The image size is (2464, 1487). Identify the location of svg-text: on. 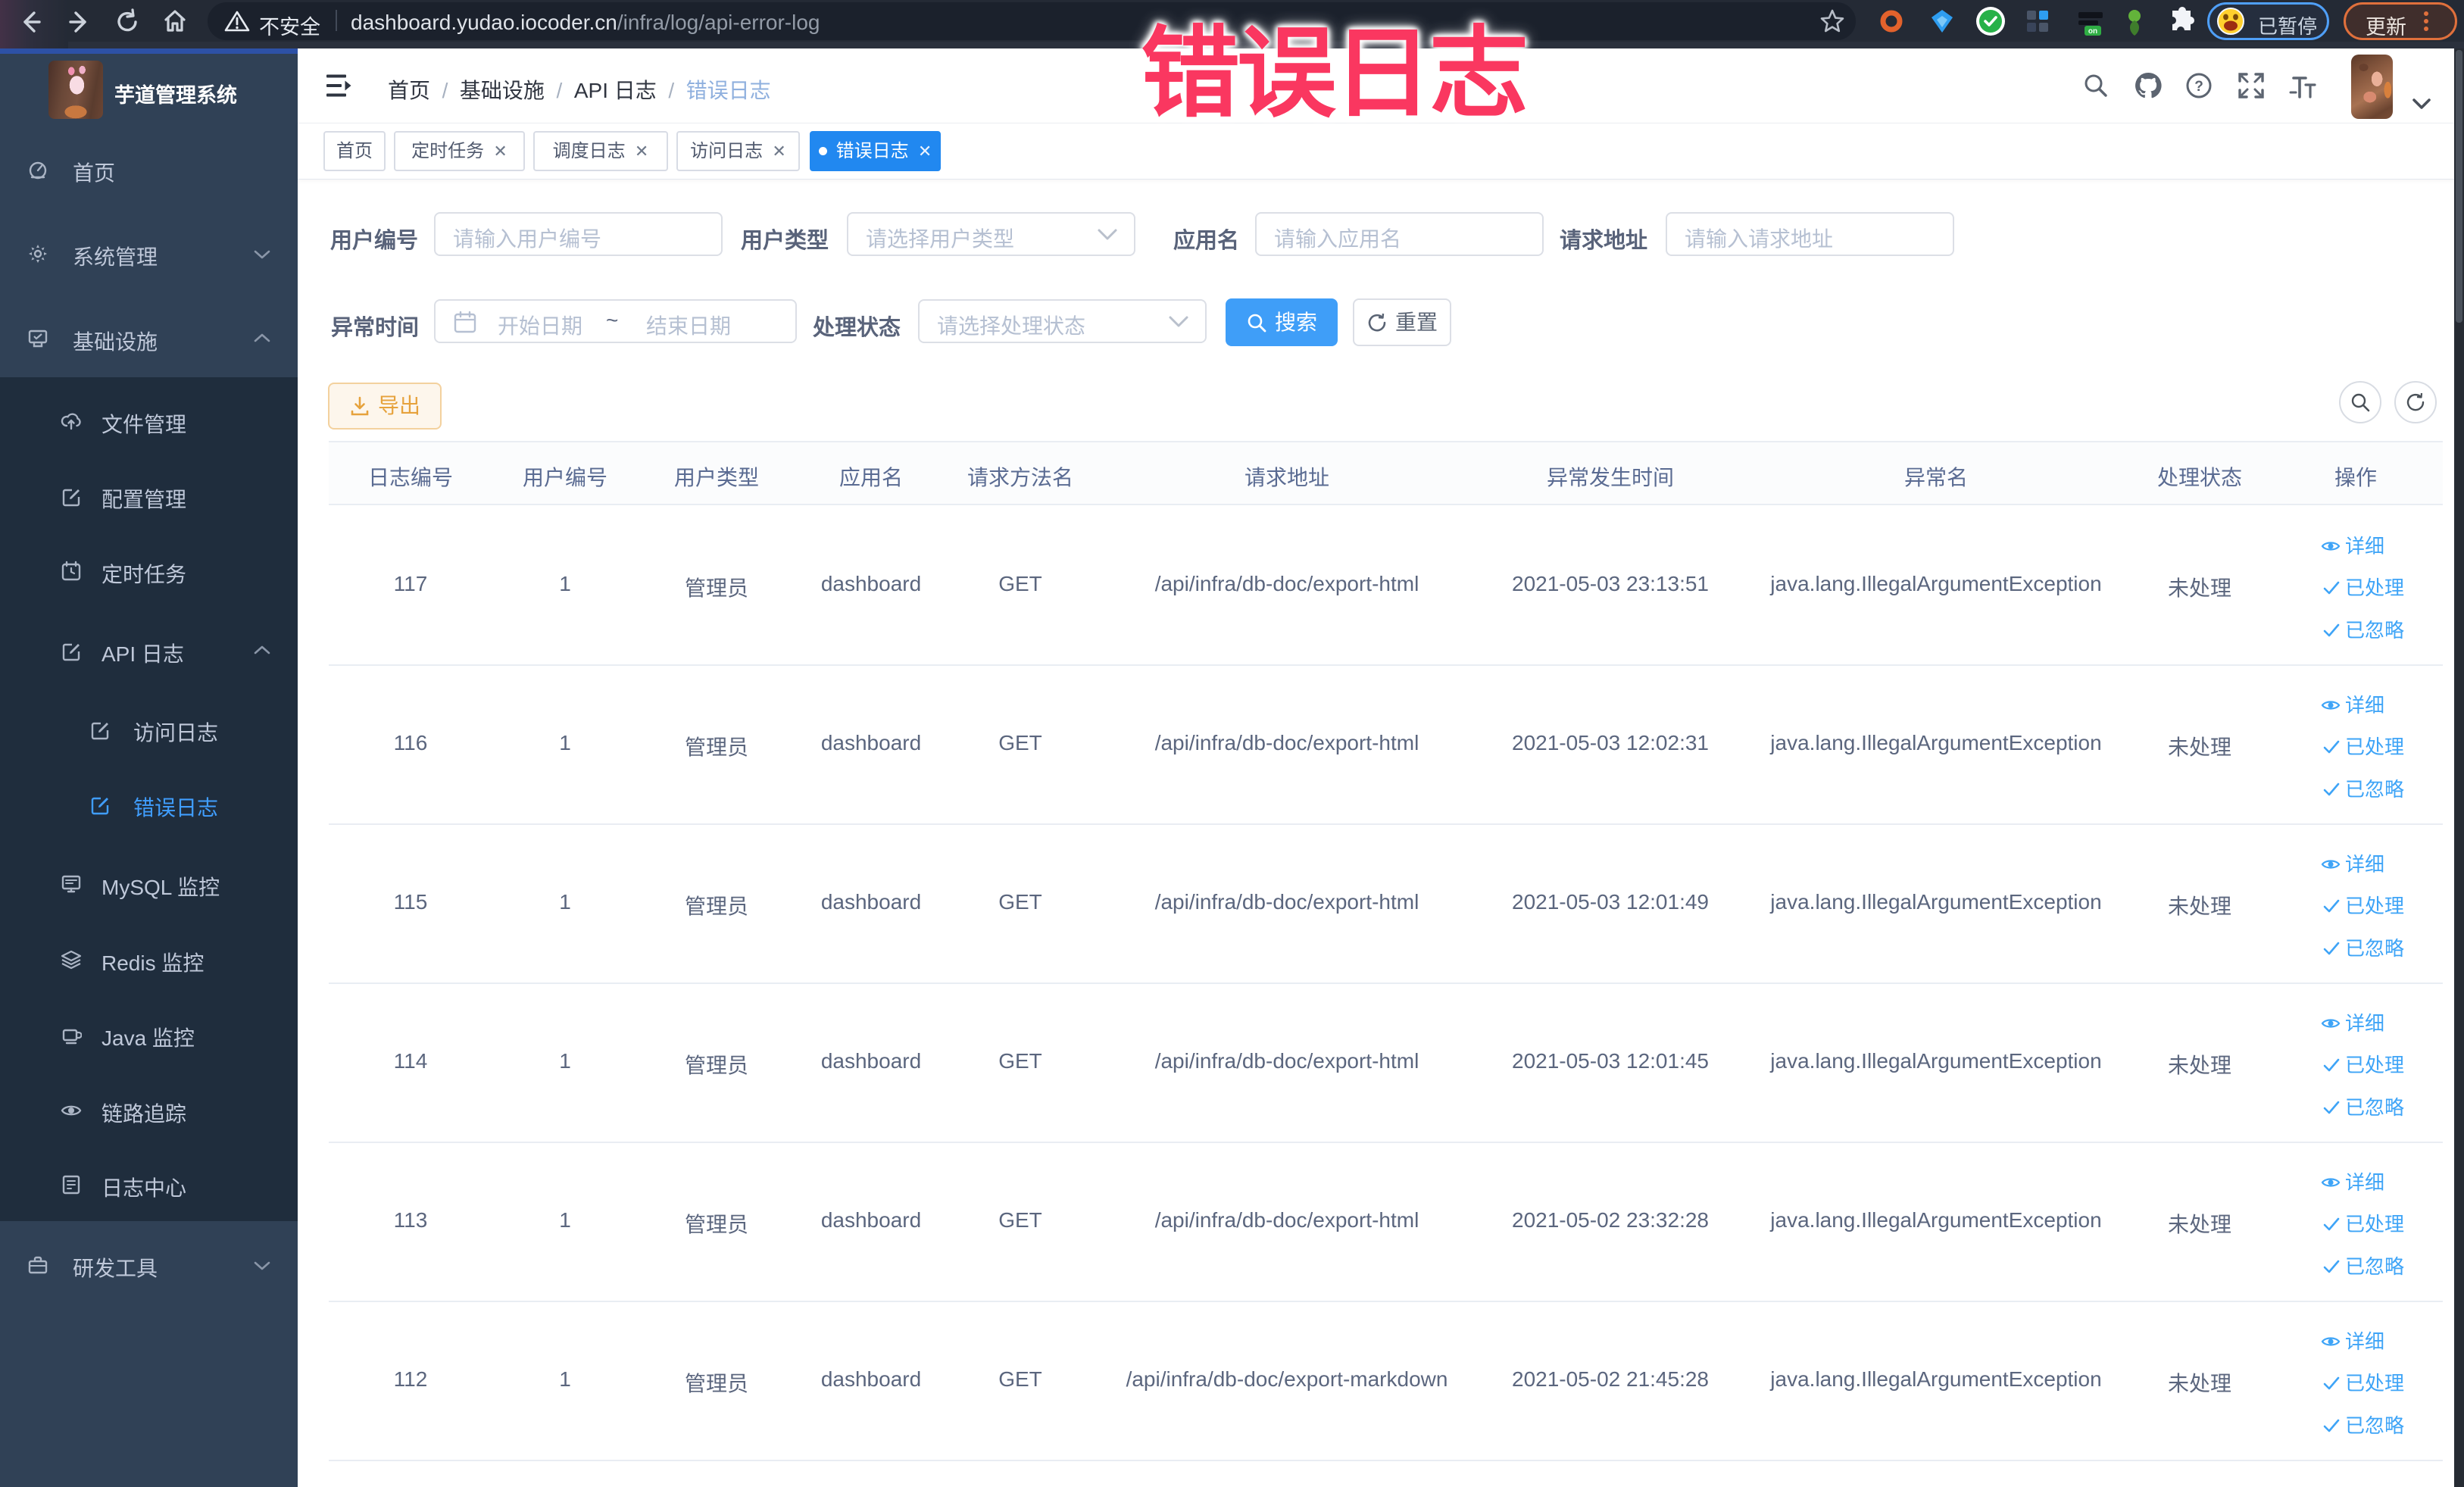
(2092, 31).